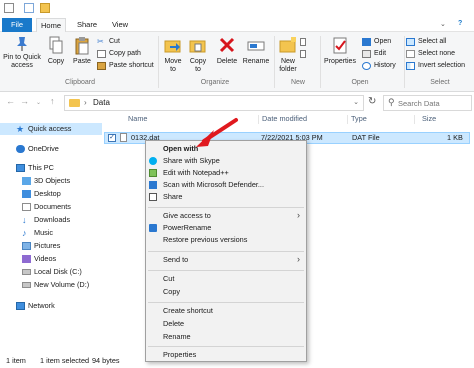  I want to click on history-button: History, so click(379, 66).